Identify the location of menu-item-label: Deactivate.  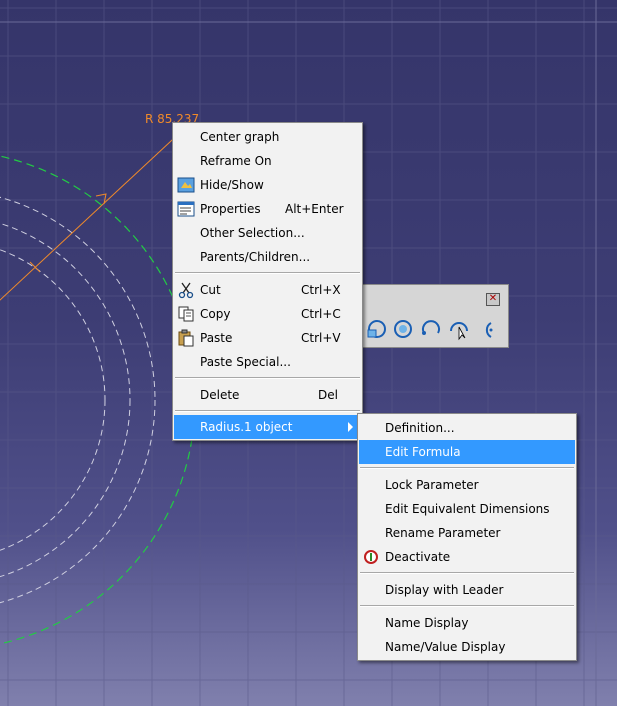
(418, 557).